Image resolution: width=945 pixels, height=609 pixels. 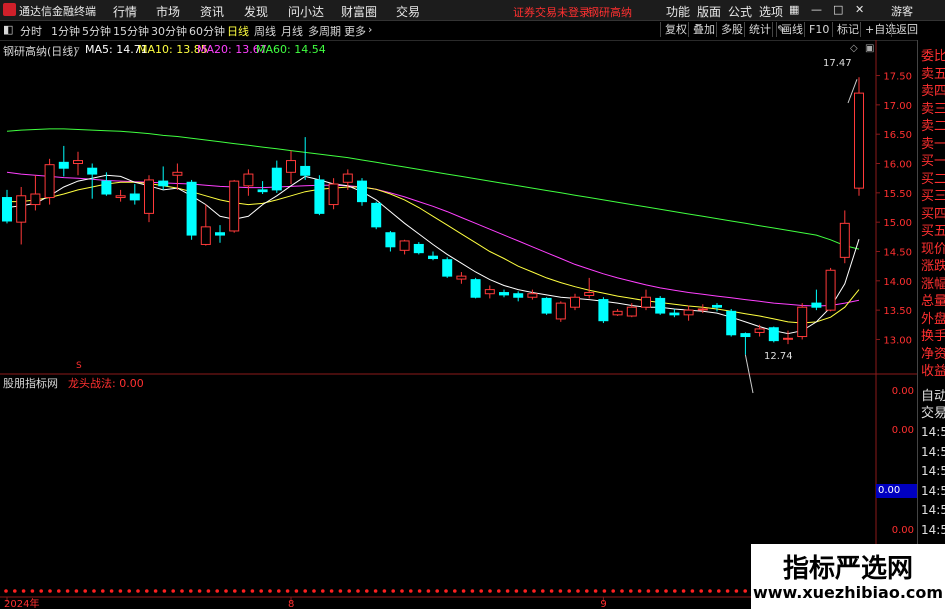 I want to click on time-label: 14:56, so click(x=933, y=432).